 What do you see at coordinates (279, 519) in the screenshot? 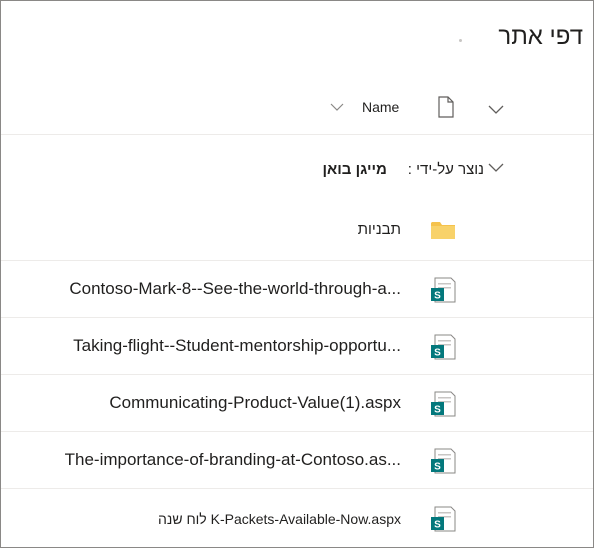
I see `file-name: לוח שנה K-Packets-Available-Now.aspx` at bounding box center [279, 519].